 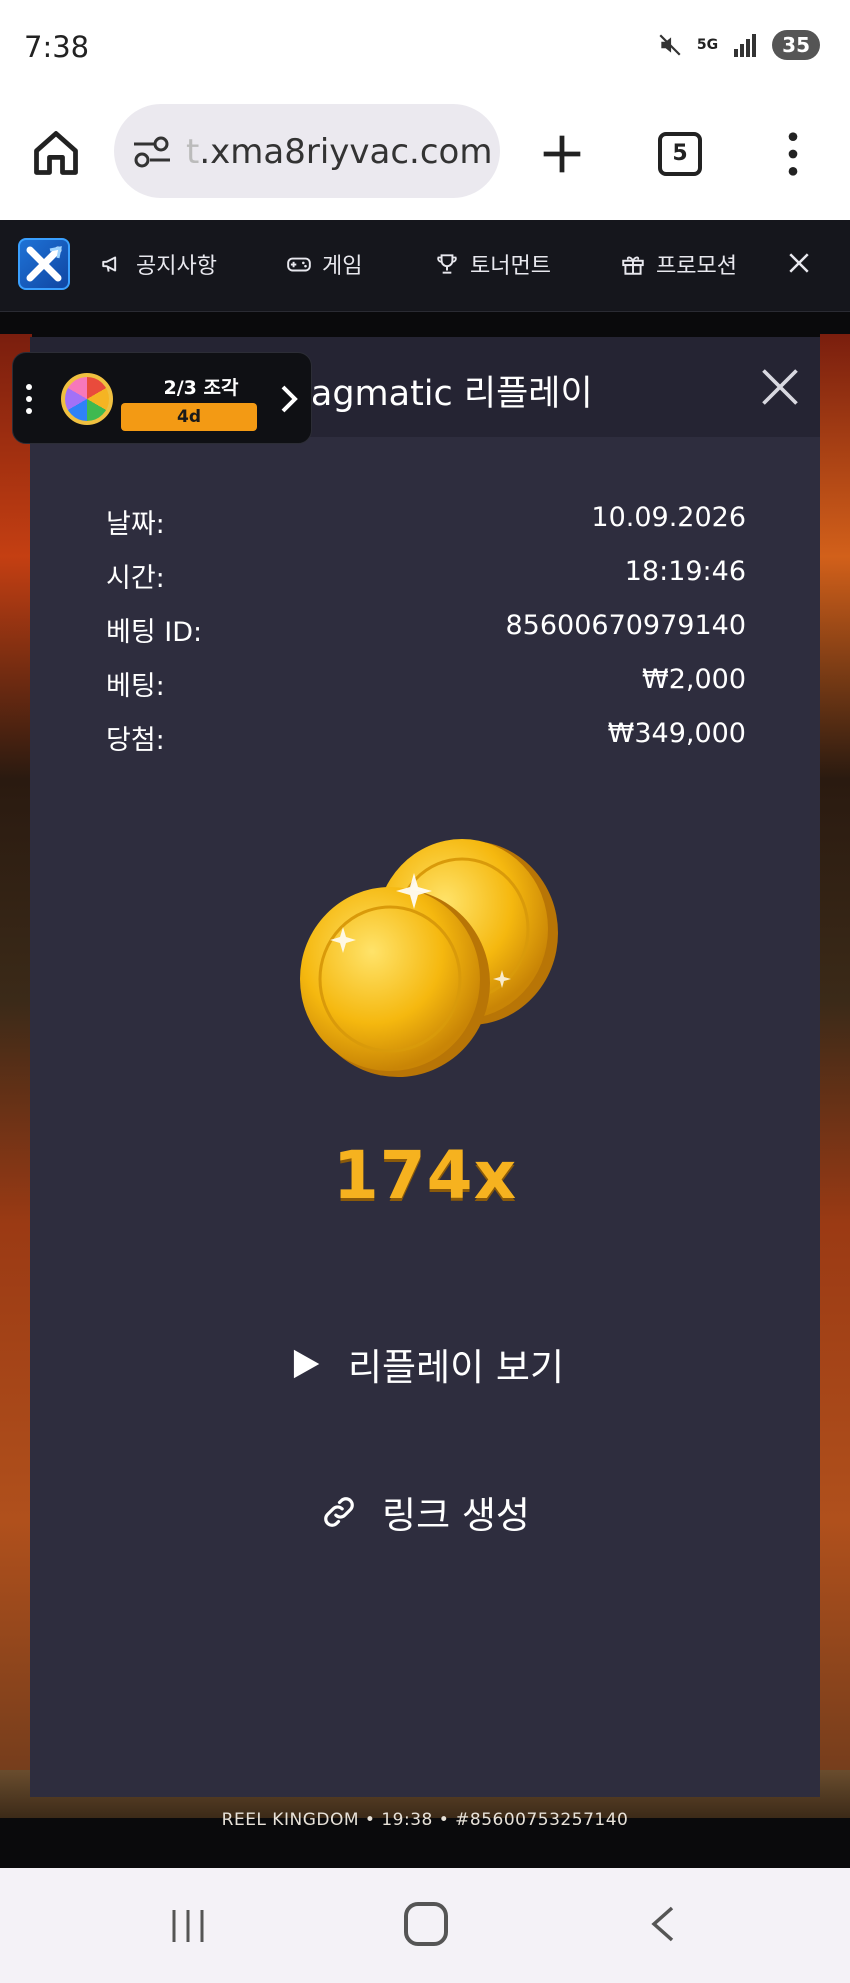 What do you see at coordinates (425, 1820) in the screenshot?
I see `game-footer-text: REEL KINGDOM • 19:38 • #85600753257140` at bounding box center [425, 1820].